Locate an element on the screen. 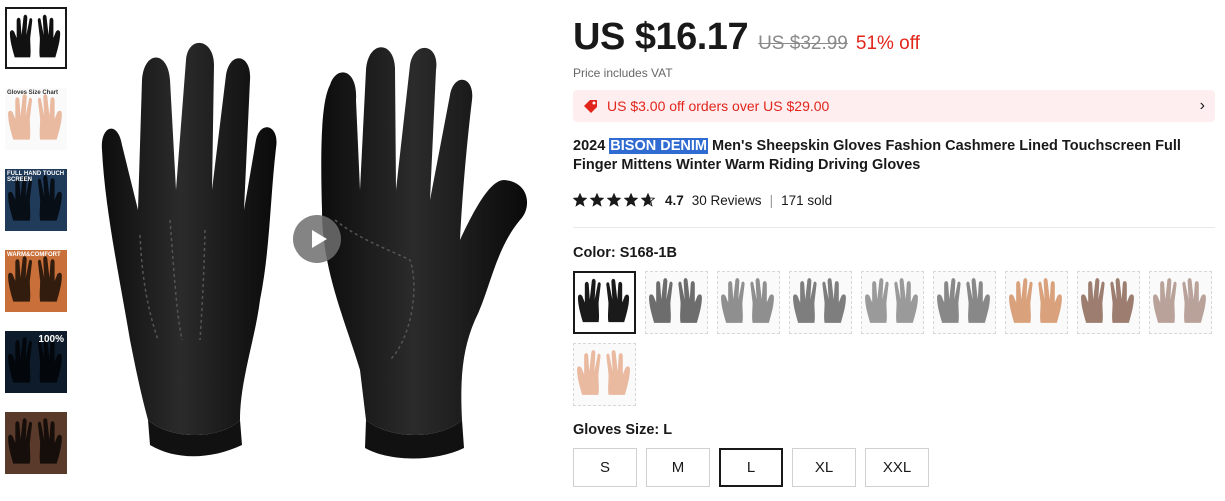 The height and width of the screenshot is (501, 1225). size-option-s: S is located at coordinates (605, 467).